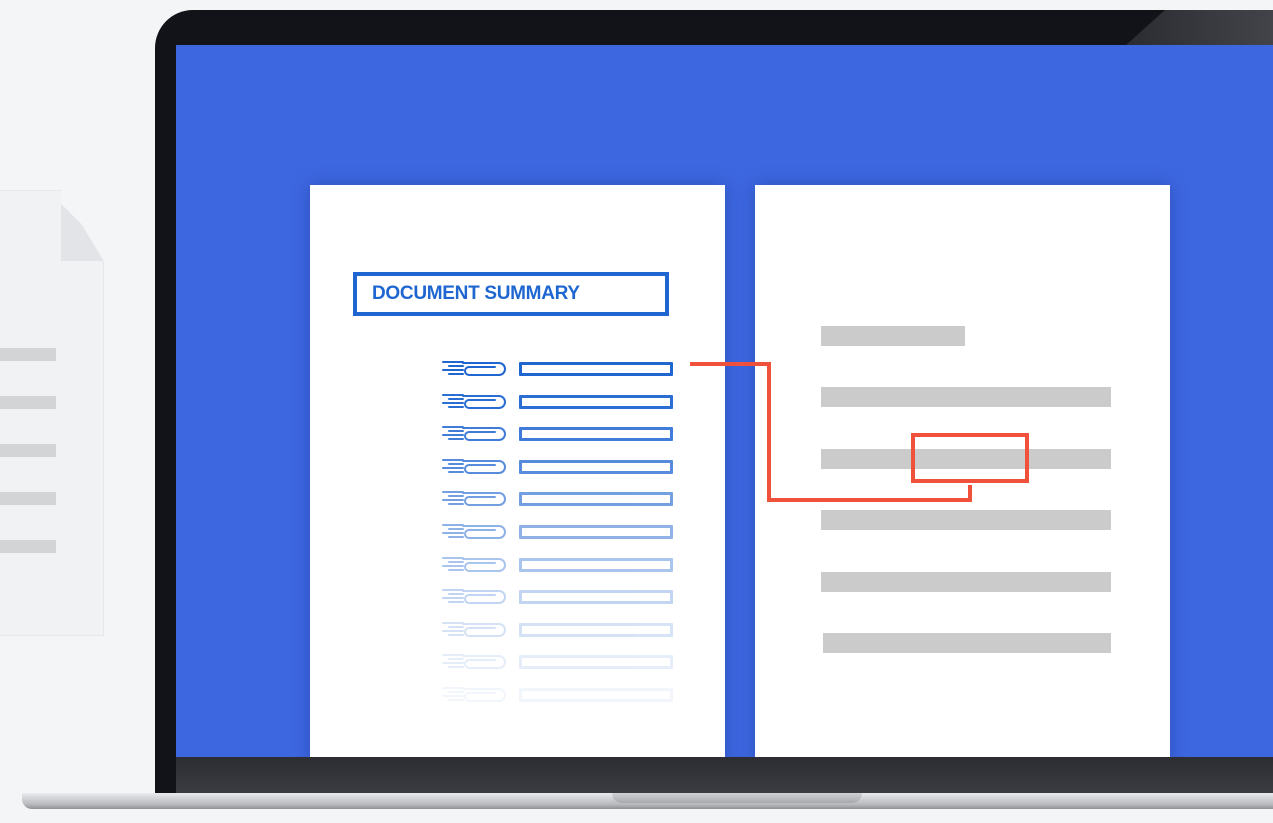  Describe the element at coordinates (82, 226) in the screenshot. I see `page-fold` at that location.